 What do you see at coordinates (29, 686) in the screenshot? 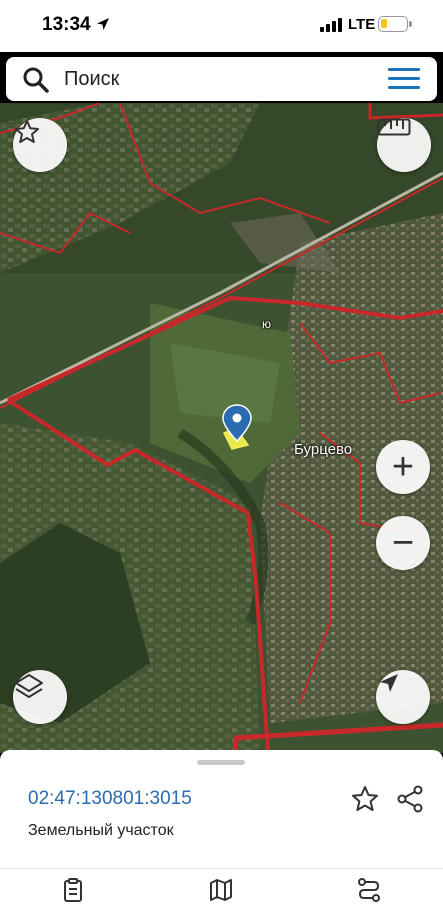
I see `layers-icon` at bounding box center [29, 686].